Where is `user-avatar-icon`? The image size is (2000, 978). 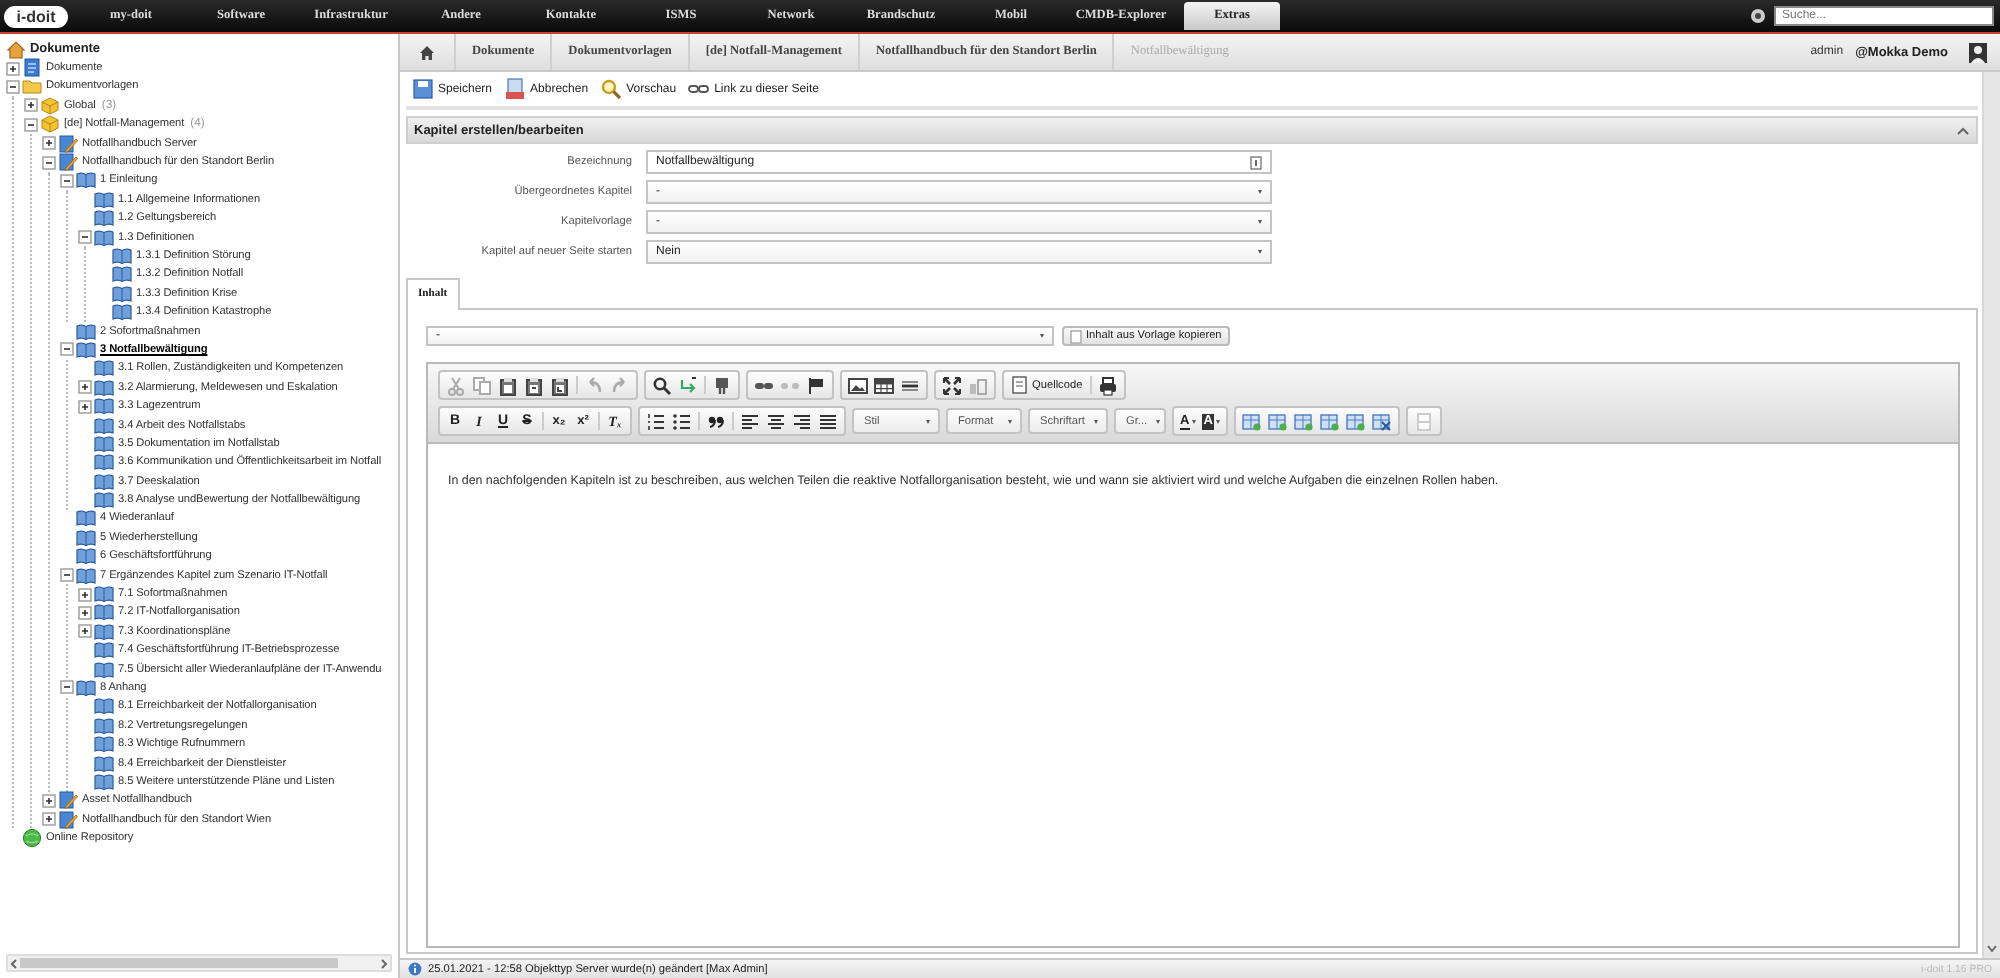 user-avatar-icon is located at coordinates (1978, 52).